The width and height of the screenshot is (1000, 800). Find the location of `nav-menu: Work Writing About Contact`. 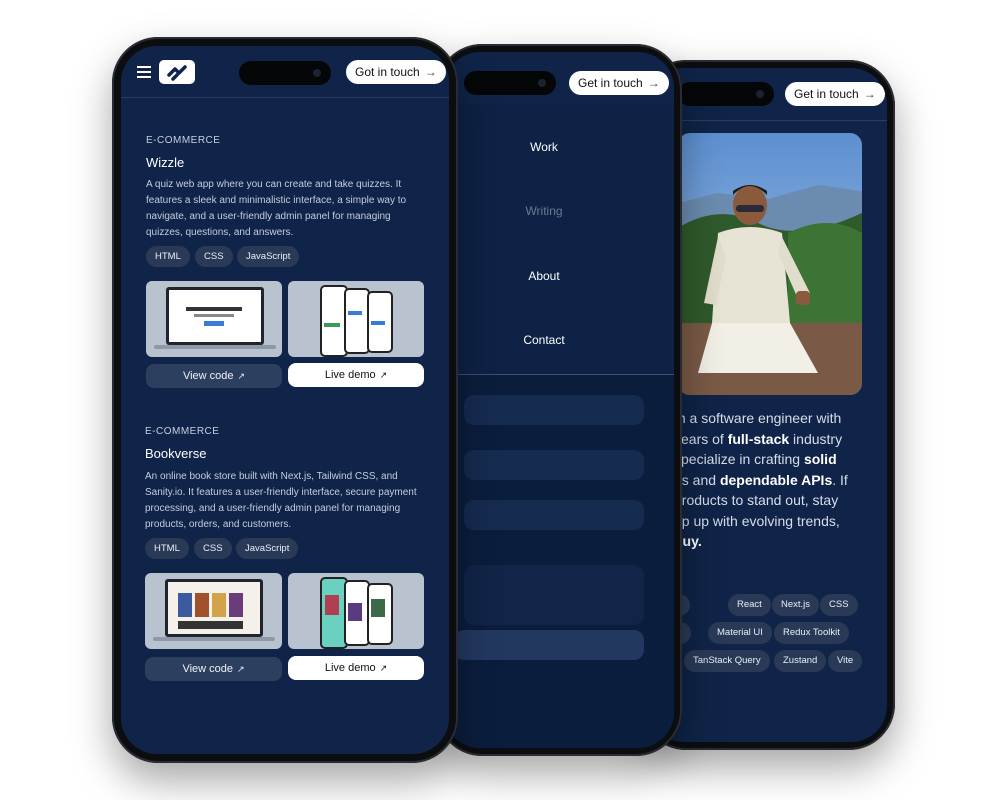

nav-menu: Work Writing About Contact is located at coordinates (559, 239).